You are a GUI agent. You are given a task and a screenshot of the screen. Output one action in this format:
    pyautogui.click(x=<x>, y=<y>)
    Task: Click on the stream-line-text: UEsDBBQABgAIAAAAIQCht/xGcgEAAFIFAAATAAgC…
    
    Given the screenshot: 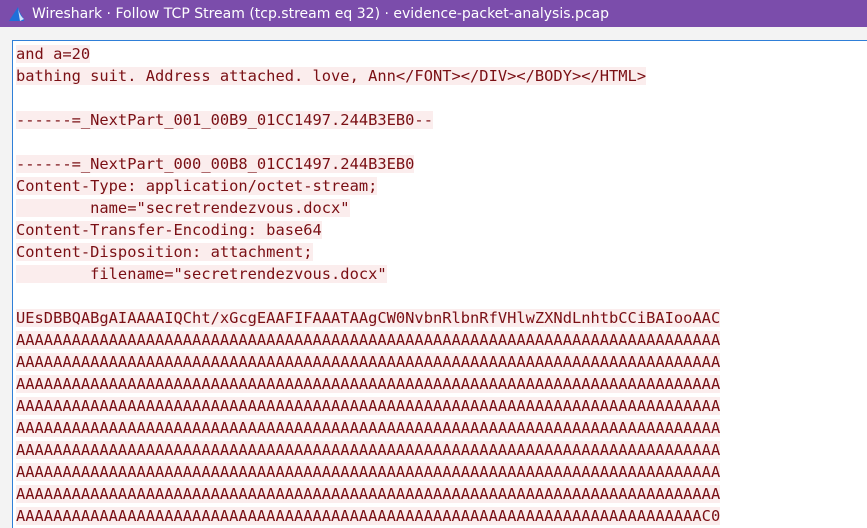 What is the action you would take?
    pyautogui.click(x=368, y=318)
    